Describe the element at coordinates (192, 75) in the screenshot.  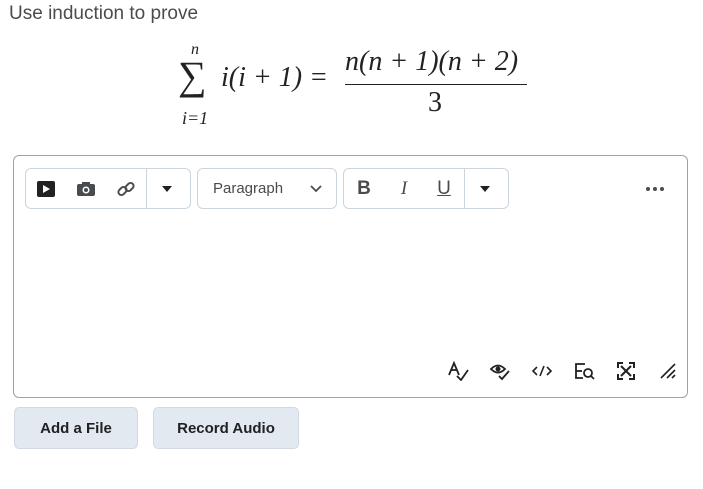
I see `sigma-symbol: ∑` at that location.